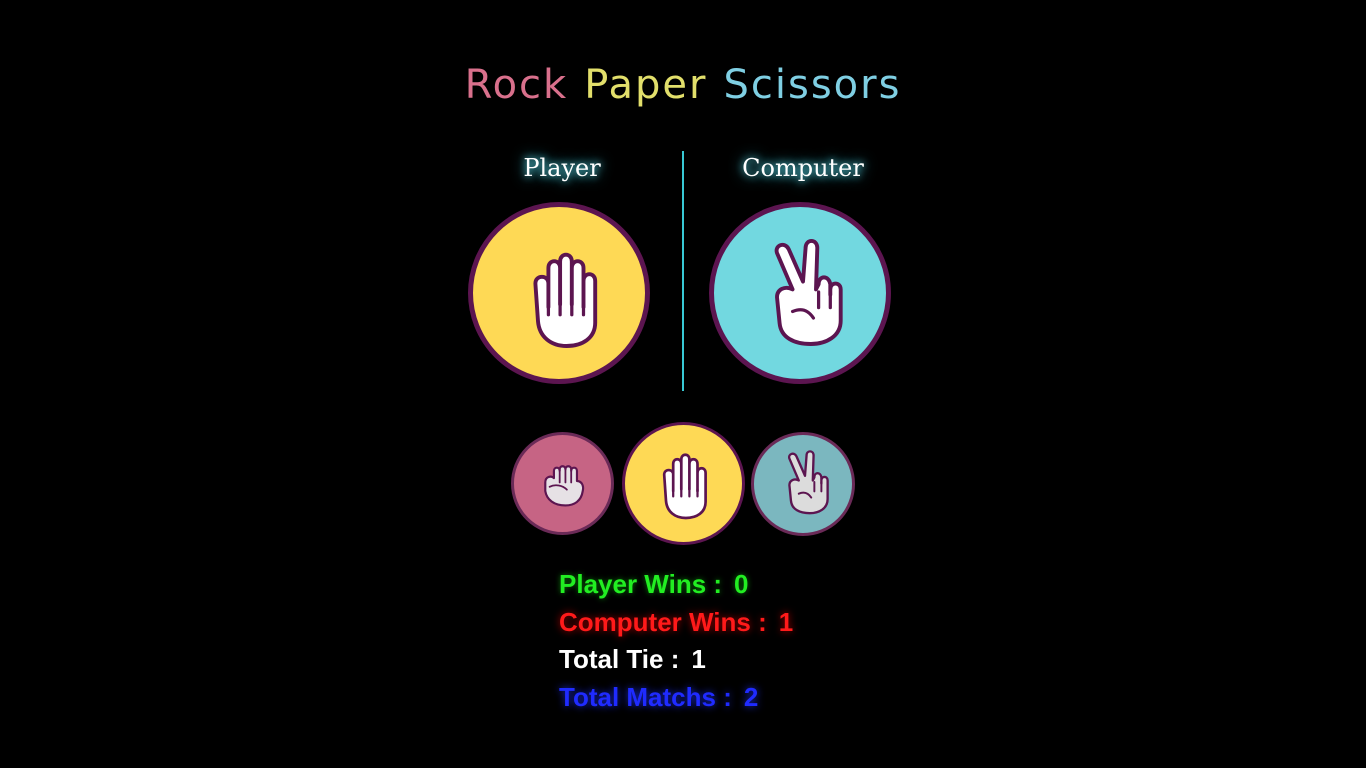 This screenshot has width=1366, height=768. I want to click on total-matches-label: Total Matchs :, so click(645, 696).